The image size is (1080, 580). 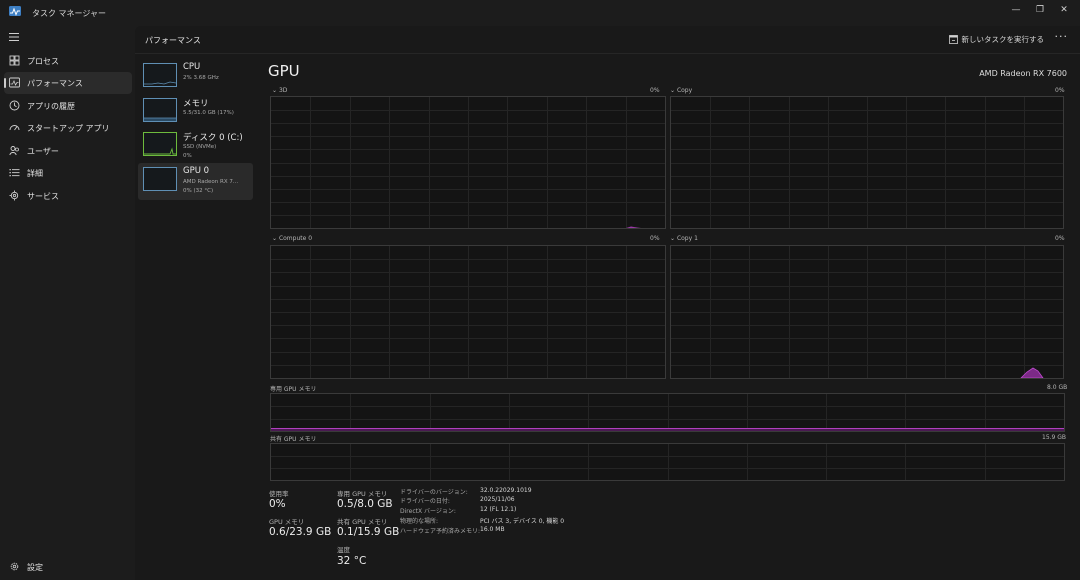 I want to click on more-options-button: ···, so click(x=1062, y=36).